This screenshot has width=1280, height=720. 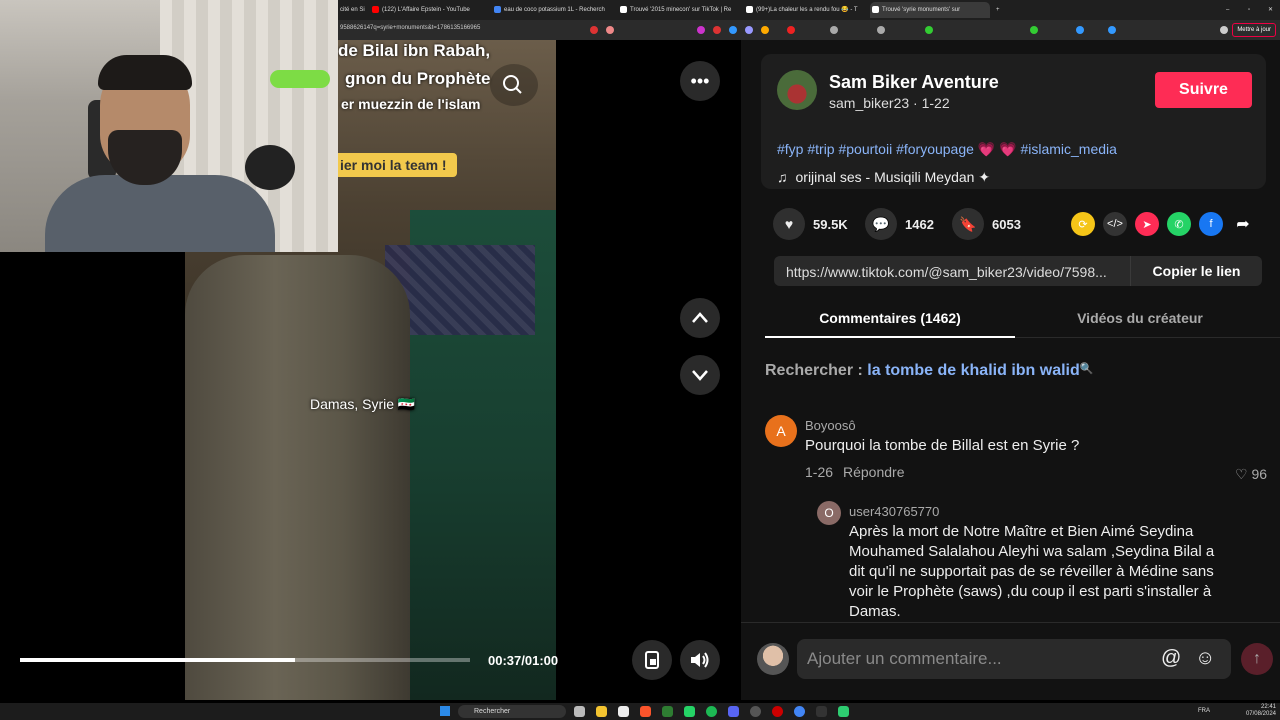 What do you see at coordinates (1261, 711) in the screenshot?
I see `system-clock: 22:41 07/08/2024` at bounding box center [1261, 711].